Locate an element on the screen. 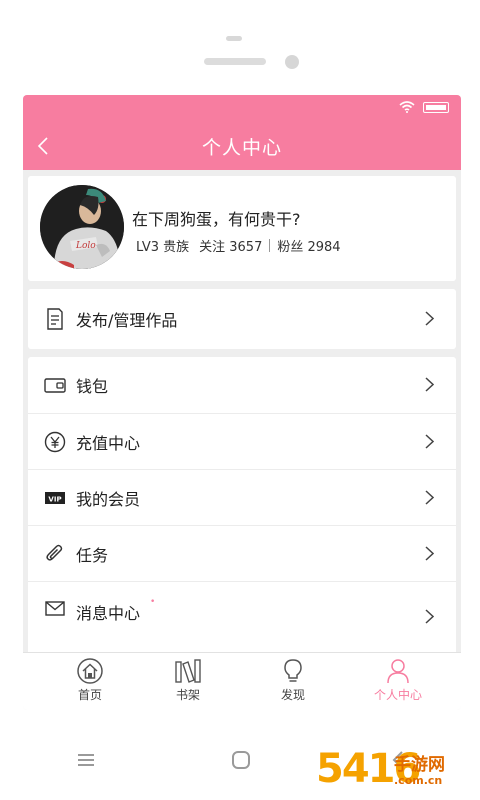 Image resolution: width=480 pixels, height=800 pixels. following-count: 关注 3657 is located at coordinates (230, 245).